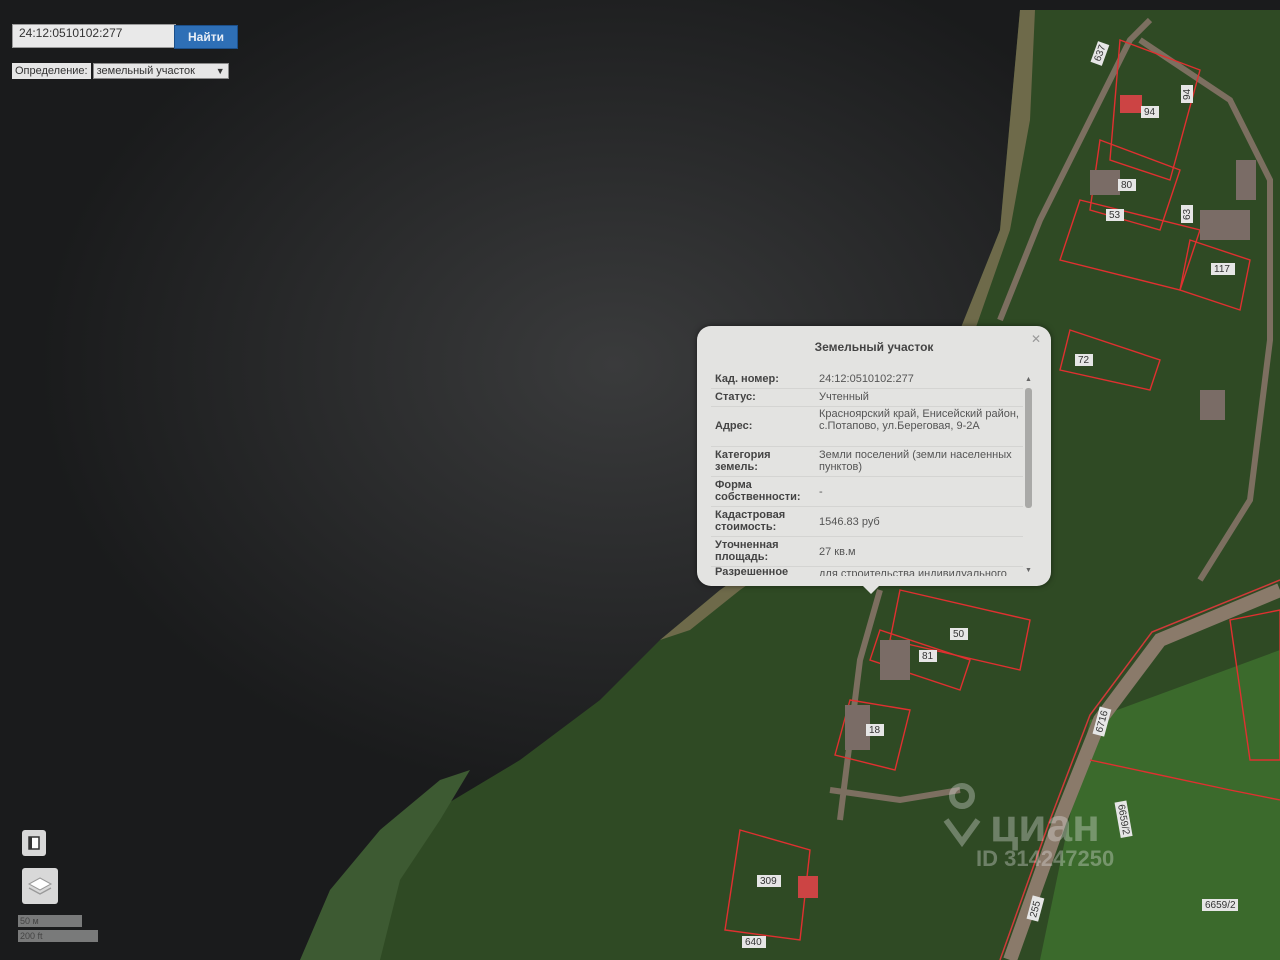  I want to click on parcel-label: 117, so click(1223, 269).